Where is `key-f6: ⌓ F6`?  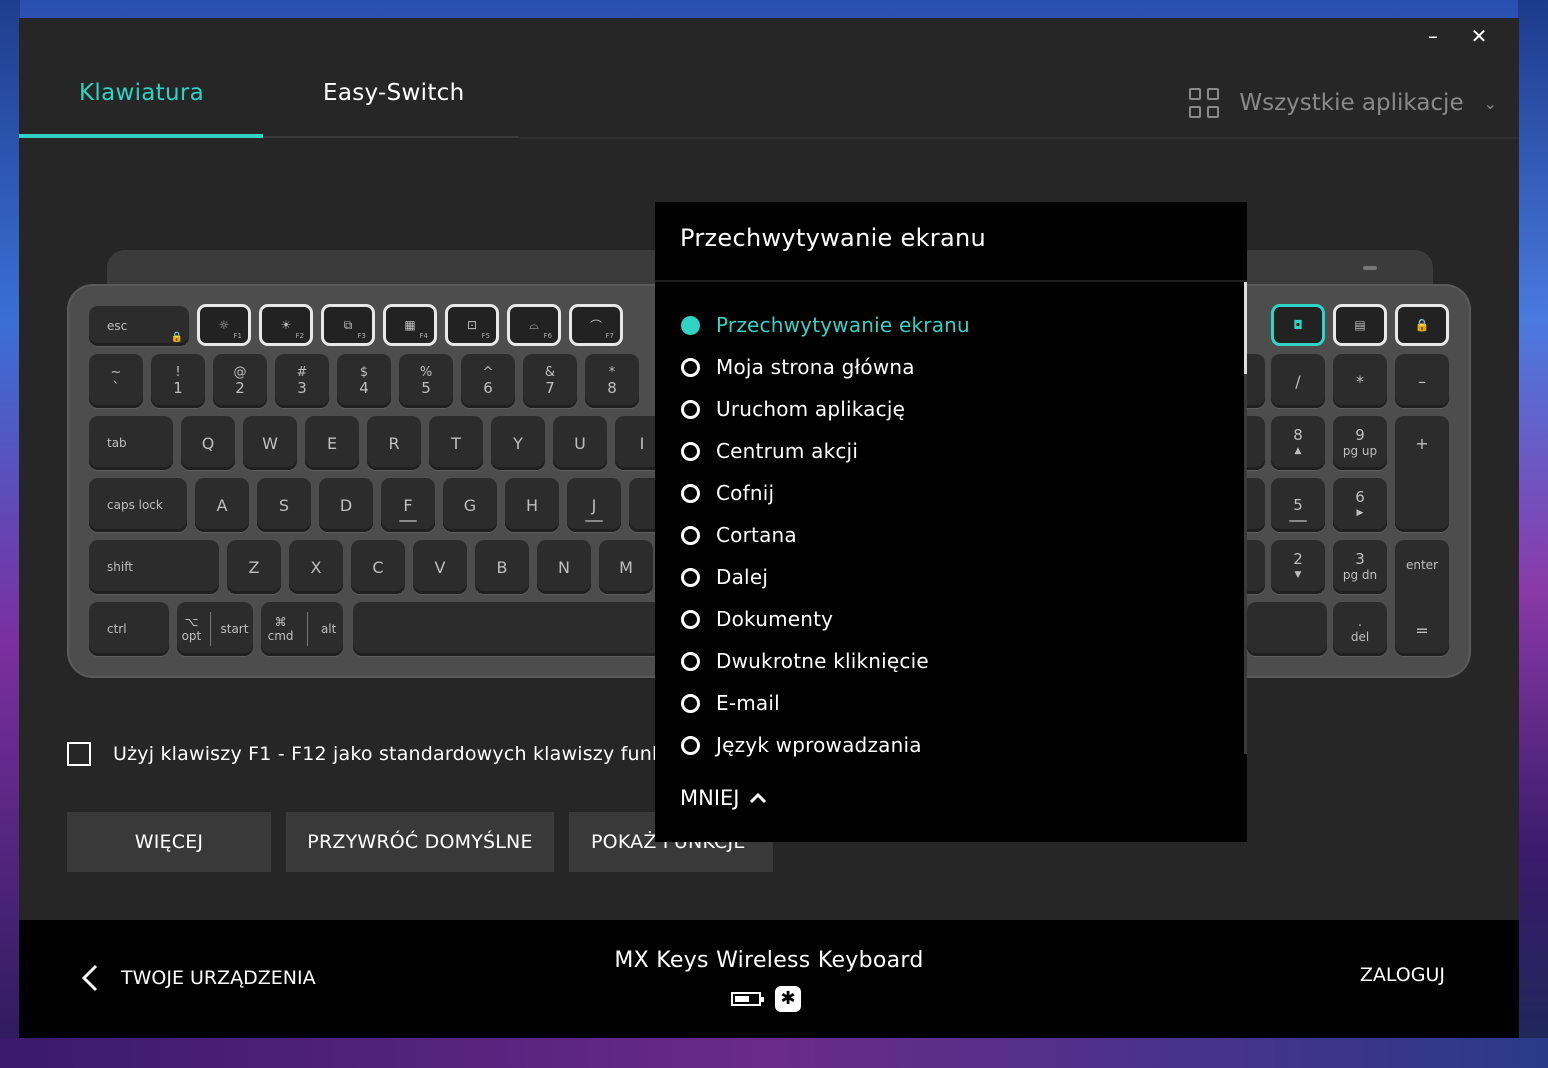
key-f6: ⌓ F6 is located at coordinates (534, 325).